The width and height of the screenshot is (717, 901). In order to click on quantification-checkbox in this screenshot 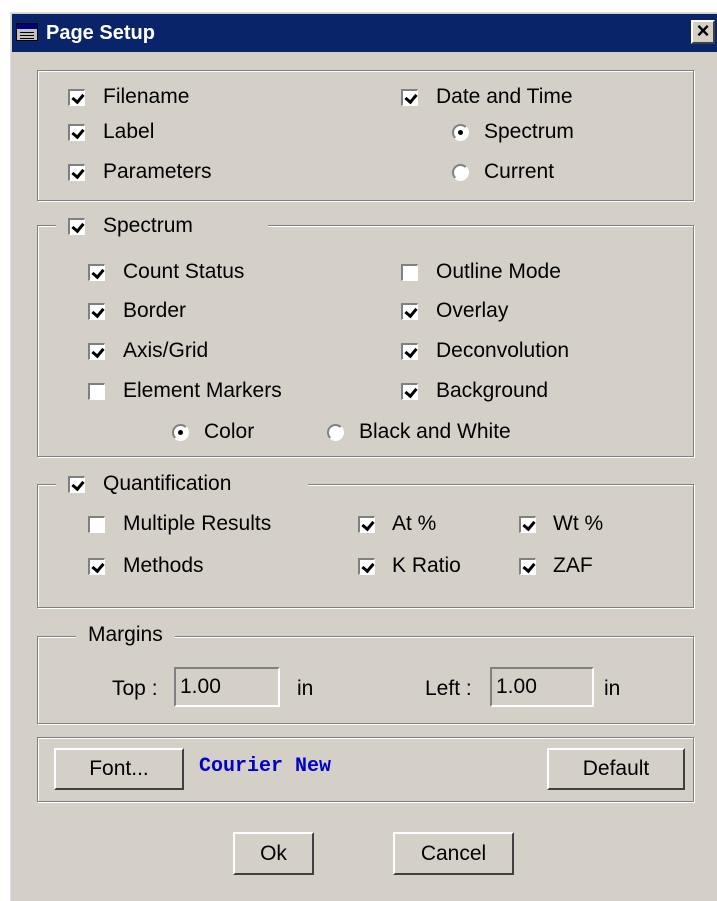, I will do `click(76, 484)`.